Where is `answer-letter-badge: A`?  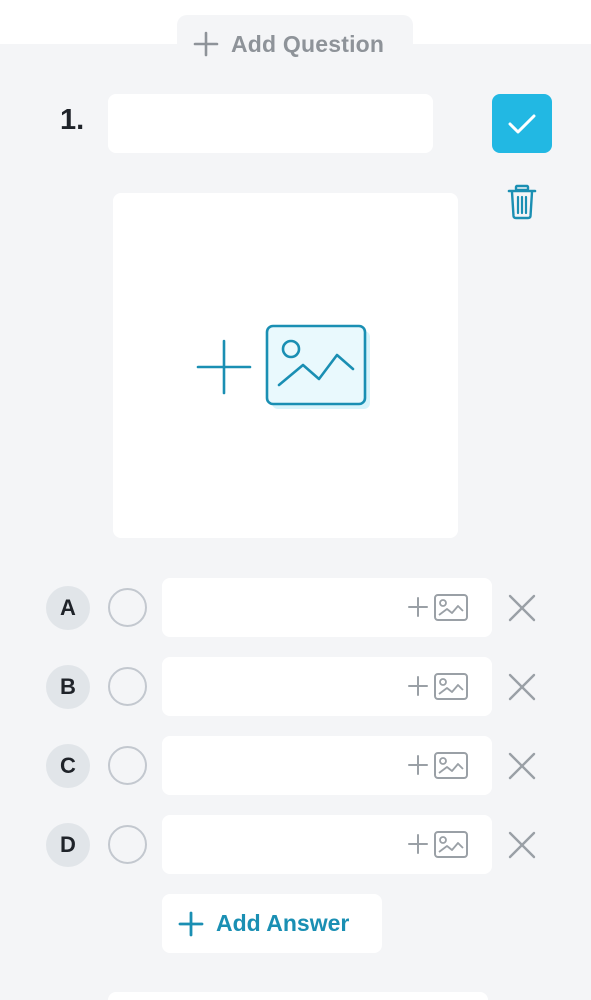 answer-letter-badge: A is located at coordinates (68, 608).